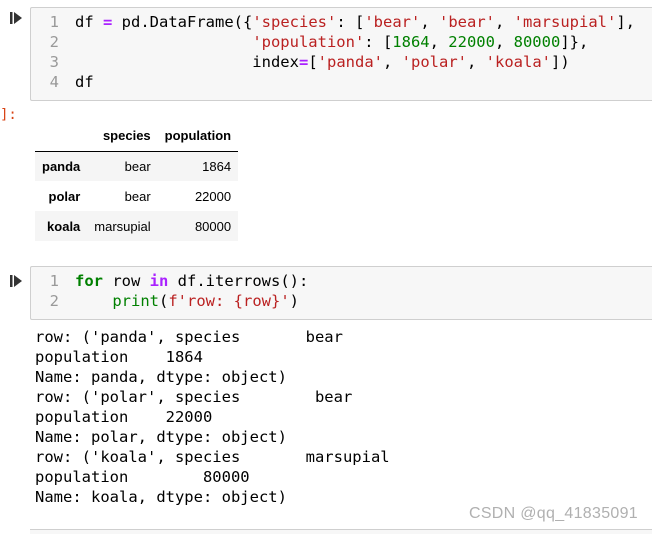 This screenshot has width=652, height=534. What do you see at coordinates (161, 377) in the screenshot?
I see `output-line: Name: panda, dtype: object)` at bounding box center [161, 377].